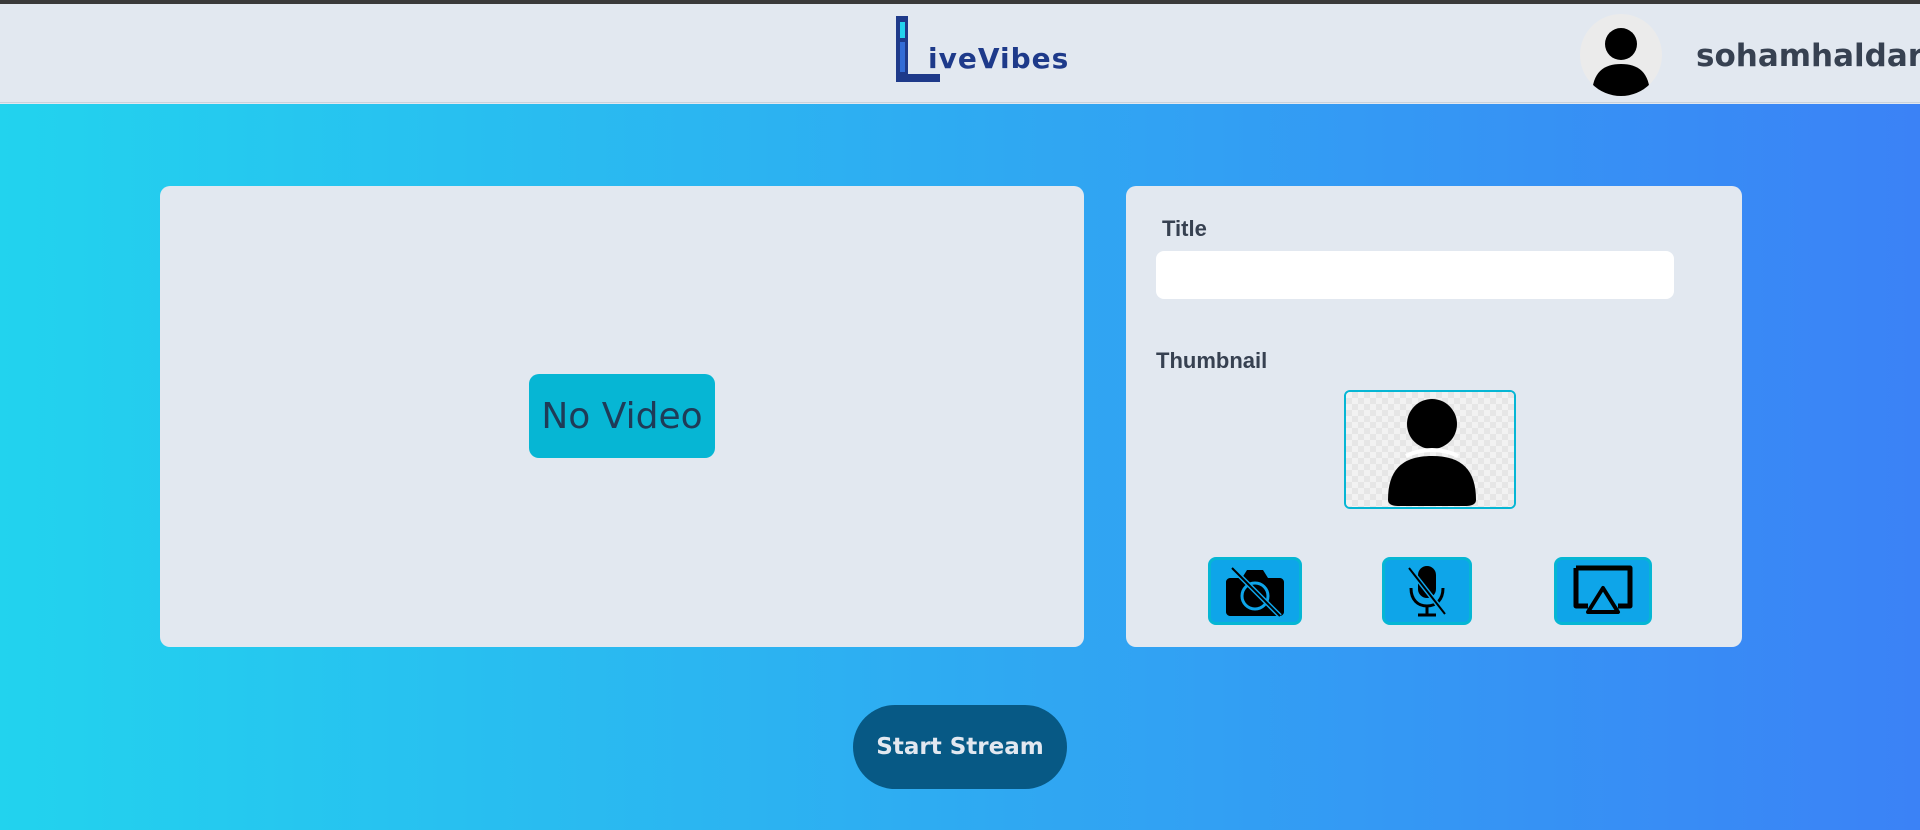 The image size is (1920, 830). I want to click on user-icon, so click(1621, 62).